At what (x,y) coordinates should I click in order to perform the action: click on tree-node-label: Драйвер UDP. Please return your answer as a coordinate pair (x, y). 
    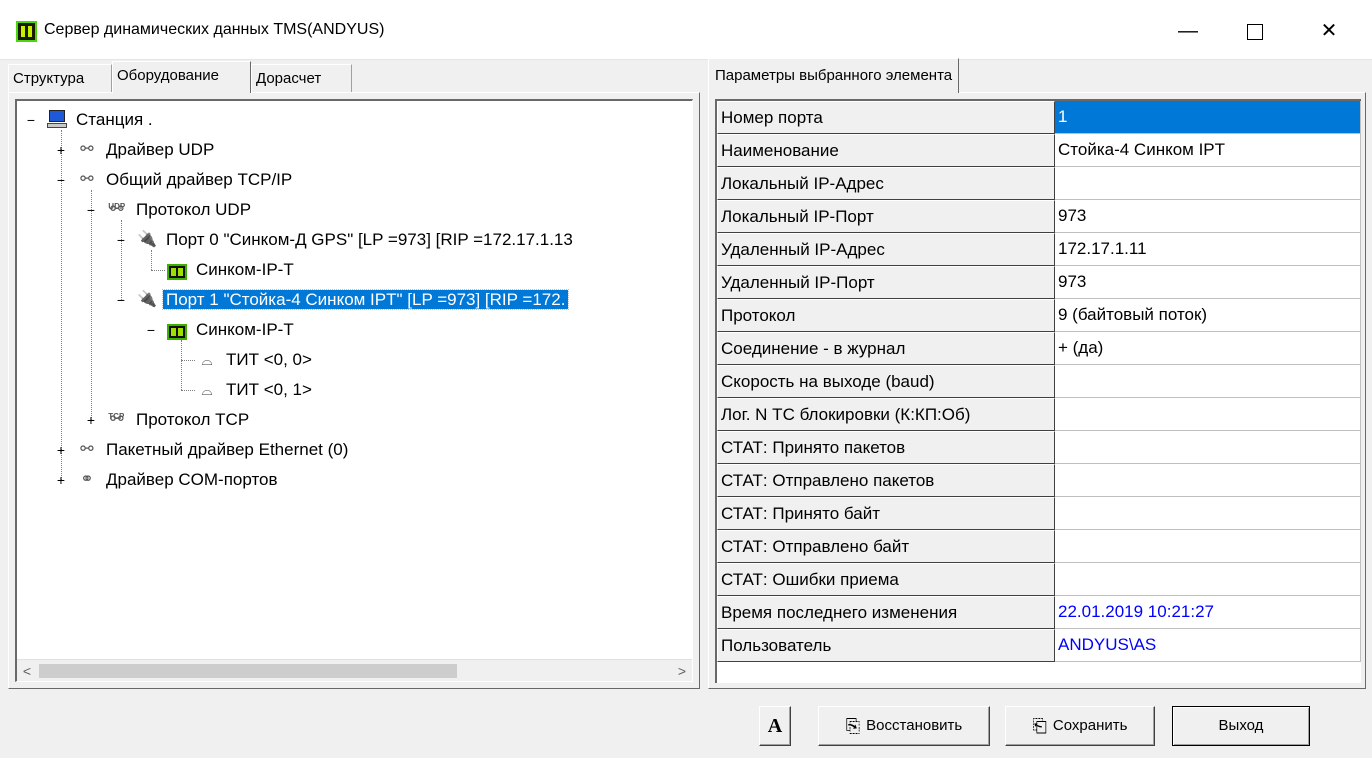
    Looking at the image, I should click on (160, 149).